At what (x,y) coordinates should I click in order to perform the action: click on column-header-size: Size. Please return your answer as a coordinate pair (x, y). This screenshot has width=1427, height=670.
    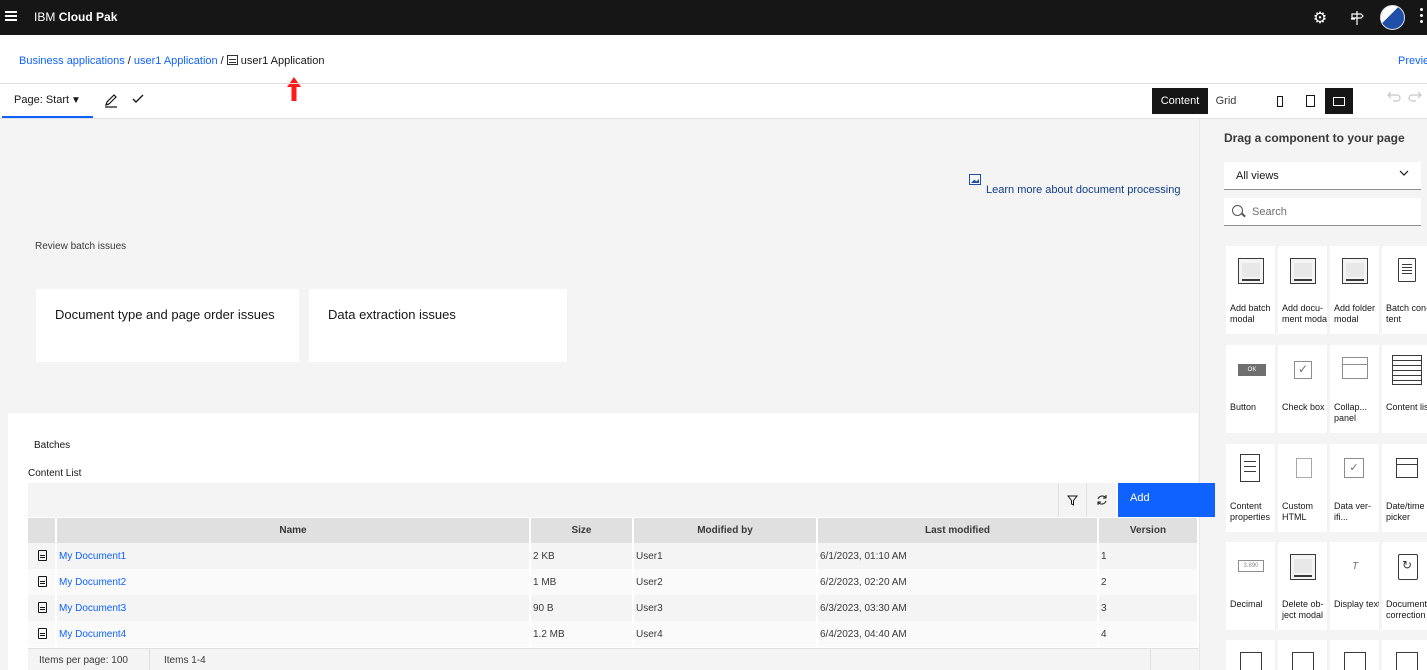
    Looking at the image, I should click on (582, 530).